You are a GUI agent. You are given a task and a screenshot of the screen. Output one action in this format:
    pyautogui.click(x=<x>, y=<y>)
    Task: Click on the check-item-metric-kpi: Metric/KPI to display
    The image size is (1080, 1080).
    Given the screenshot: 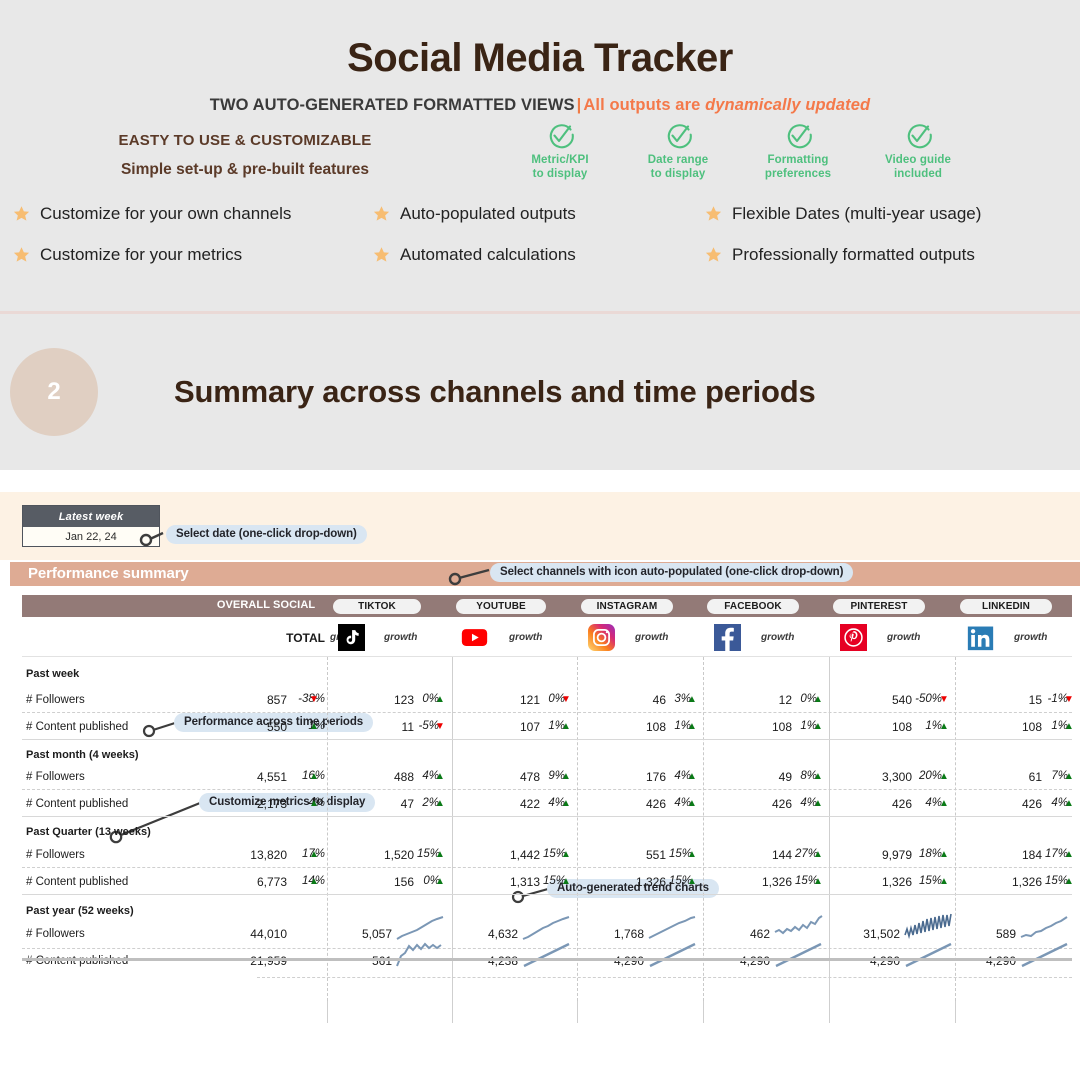 What is the action you would take?
    pyautogui.click(x=560, y=151)
    